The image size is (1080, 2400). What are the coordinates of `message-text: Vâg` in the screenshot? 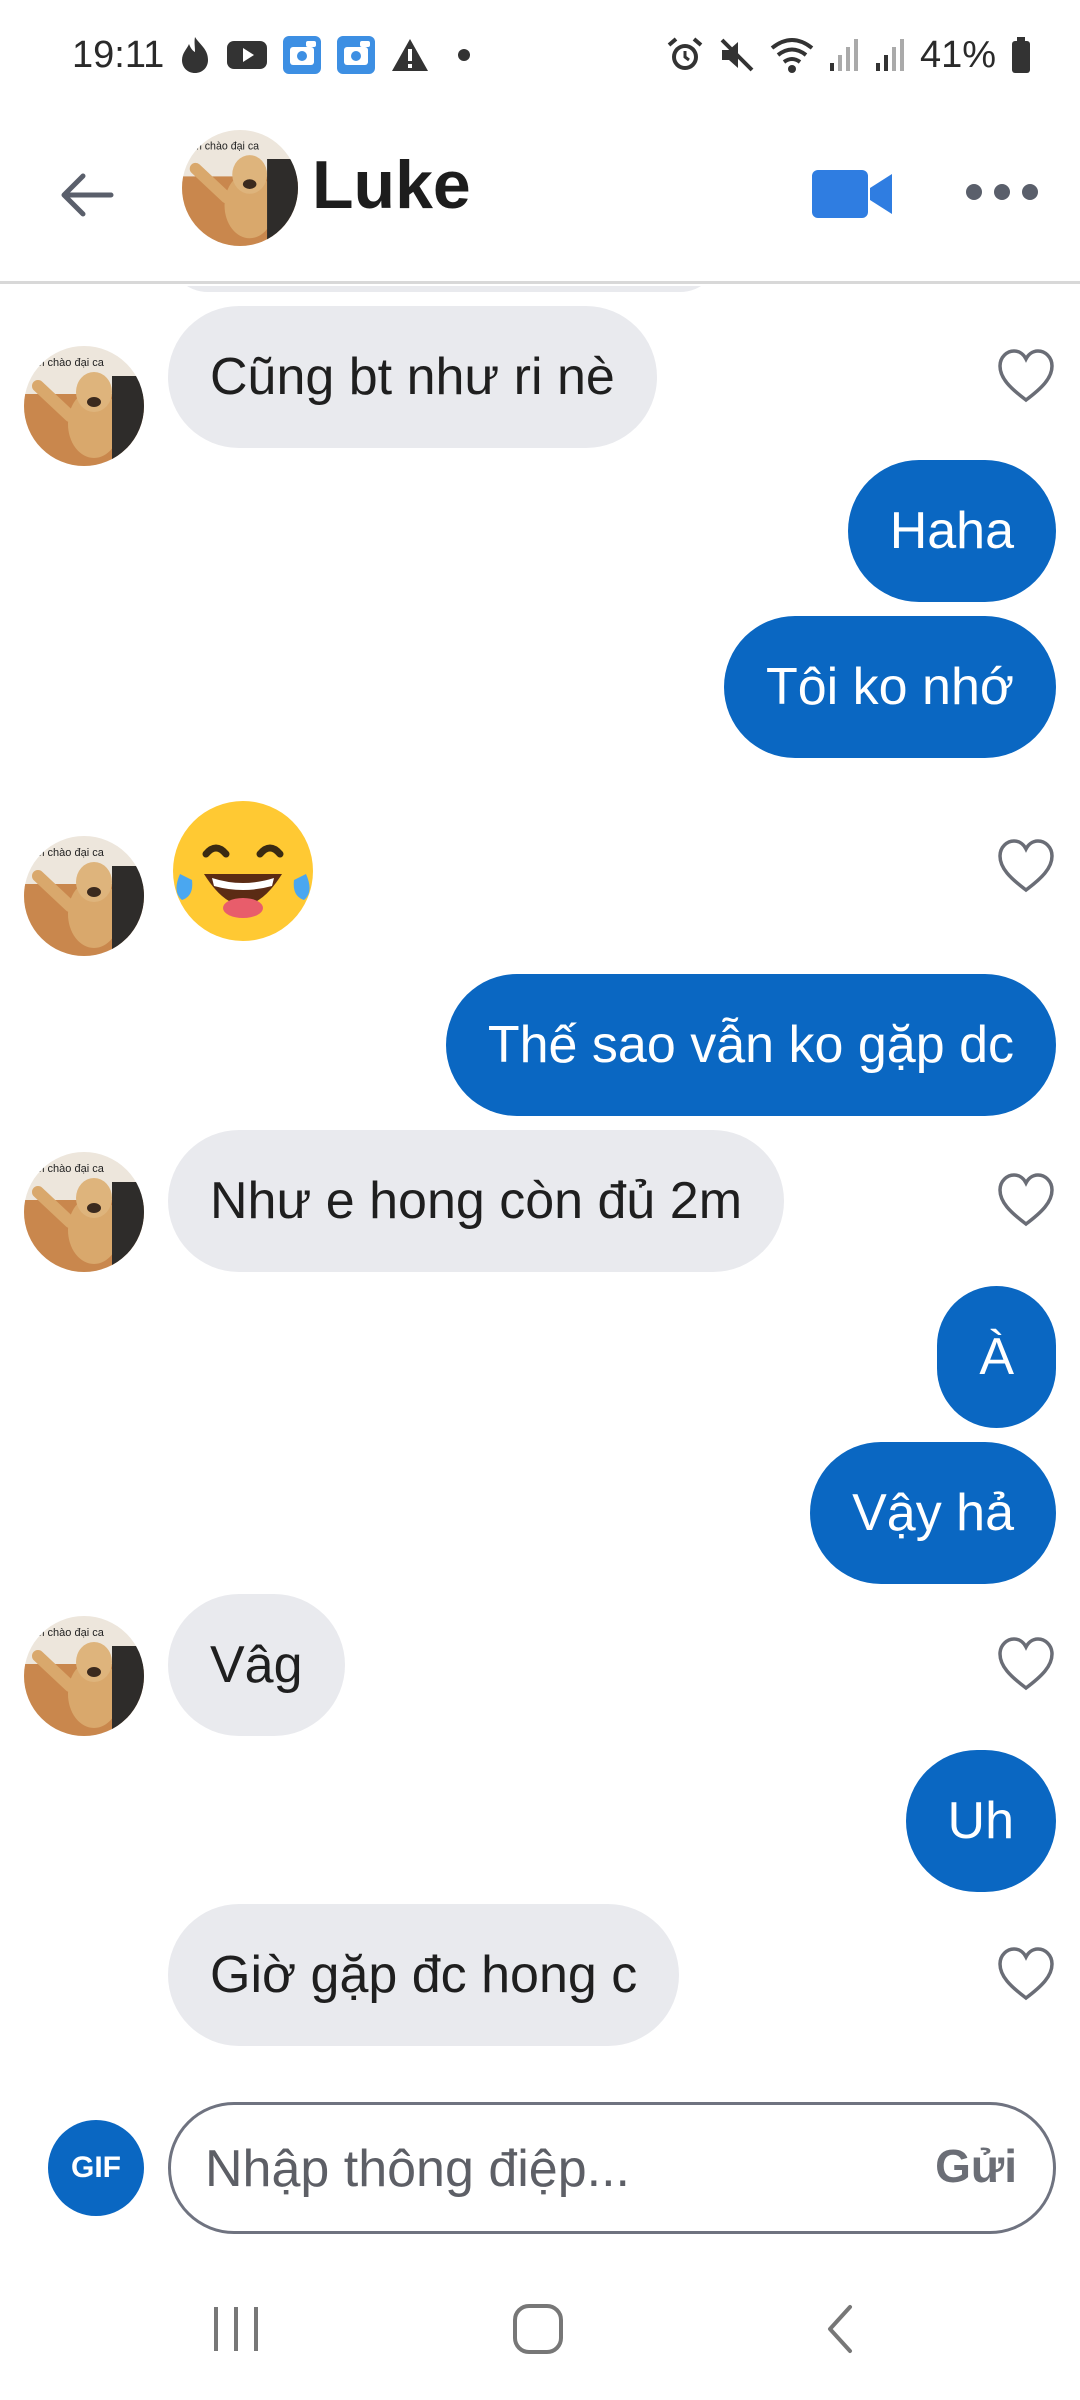 It's located at (256, 1665).